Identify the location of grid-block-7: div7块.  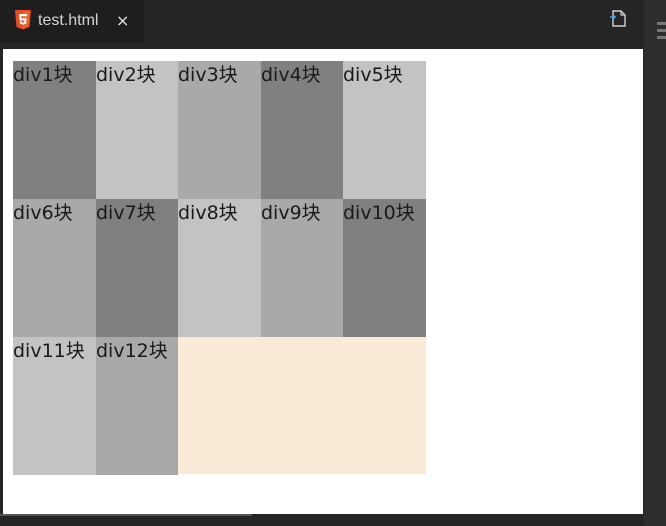
(137, 268).